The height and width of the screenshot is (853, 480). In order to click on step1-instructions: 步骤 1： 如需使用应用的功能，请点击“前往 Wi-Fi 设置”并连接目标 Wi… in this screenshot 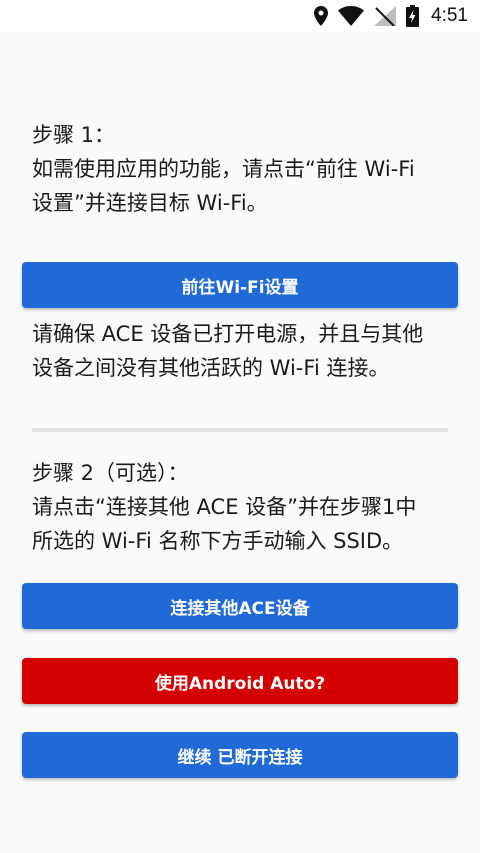, I will do `click(242, 169)`.